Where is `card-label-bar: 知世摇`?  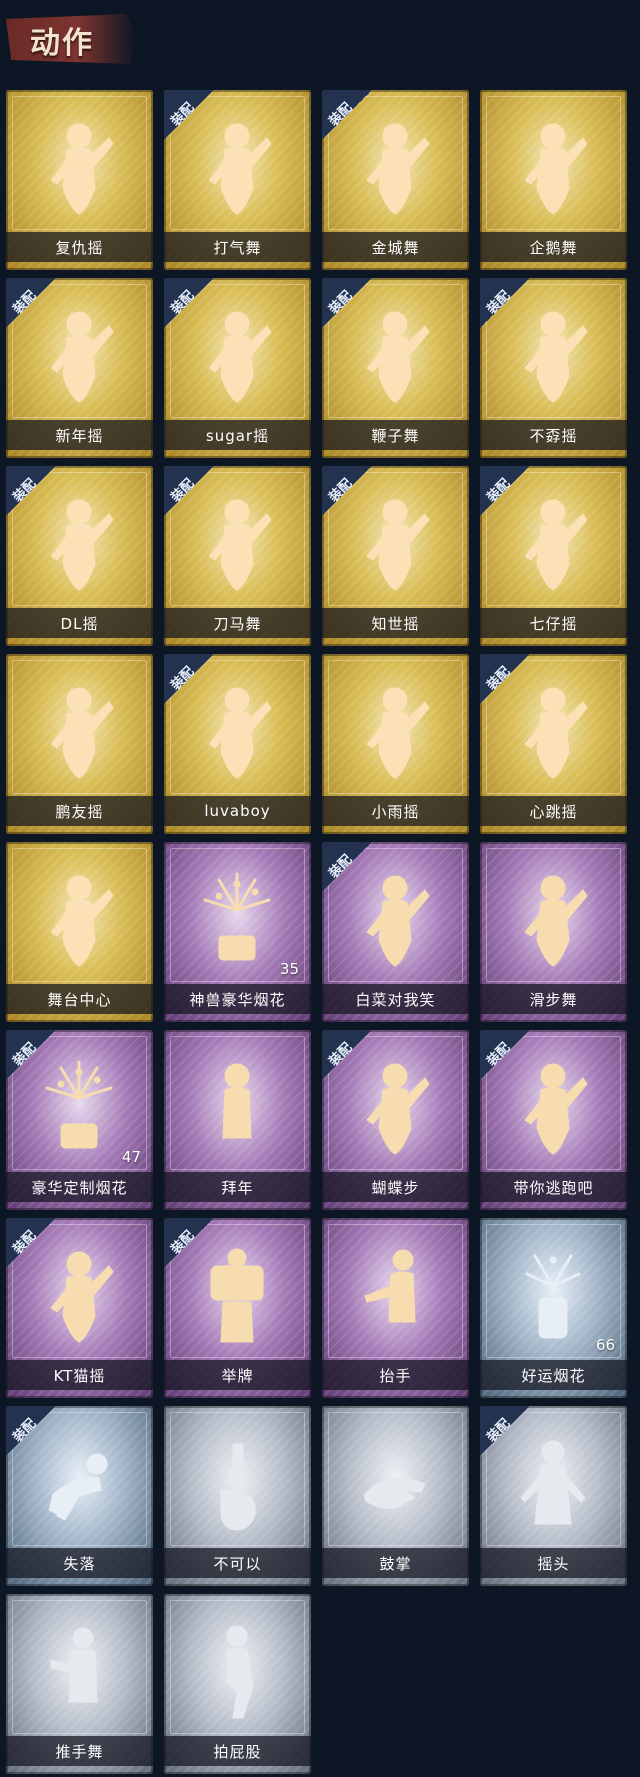 card-label-bar: 知世摇 is located at coordinates (395, 623).